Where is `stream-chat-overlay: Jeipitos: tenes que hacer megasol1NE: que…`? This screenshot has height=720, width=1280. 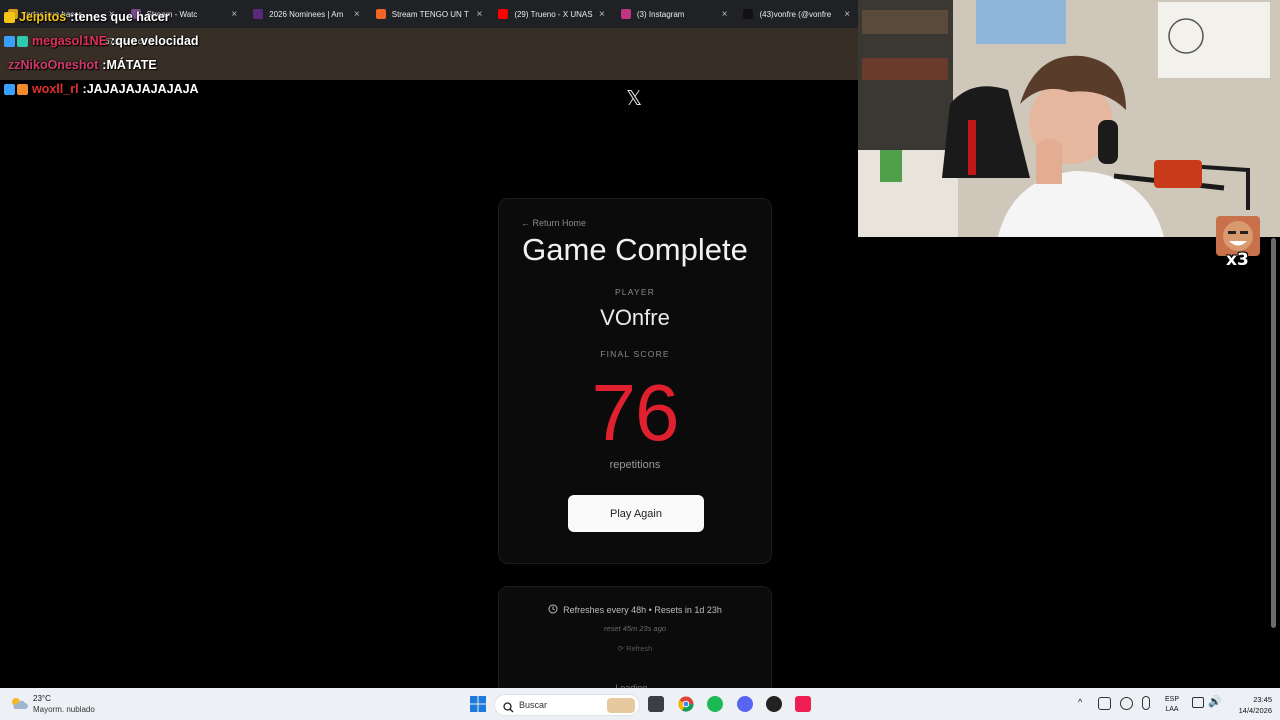 stream-chat-overlay: Jeipitos: tenes que hacer megasol1NE: que… is located at coordinates (284, 53).